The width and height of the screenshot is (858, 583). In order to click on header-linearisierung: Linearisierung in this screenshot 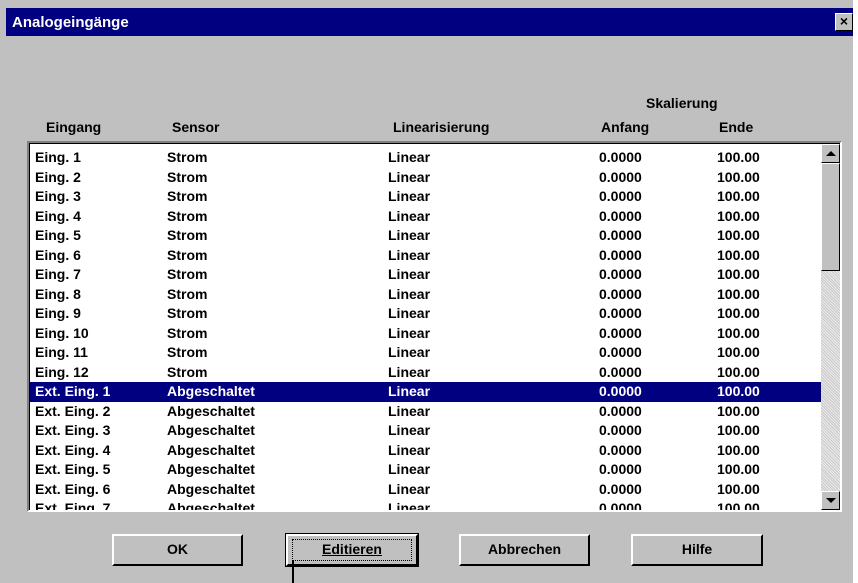, I will do `click(441, 127)`.